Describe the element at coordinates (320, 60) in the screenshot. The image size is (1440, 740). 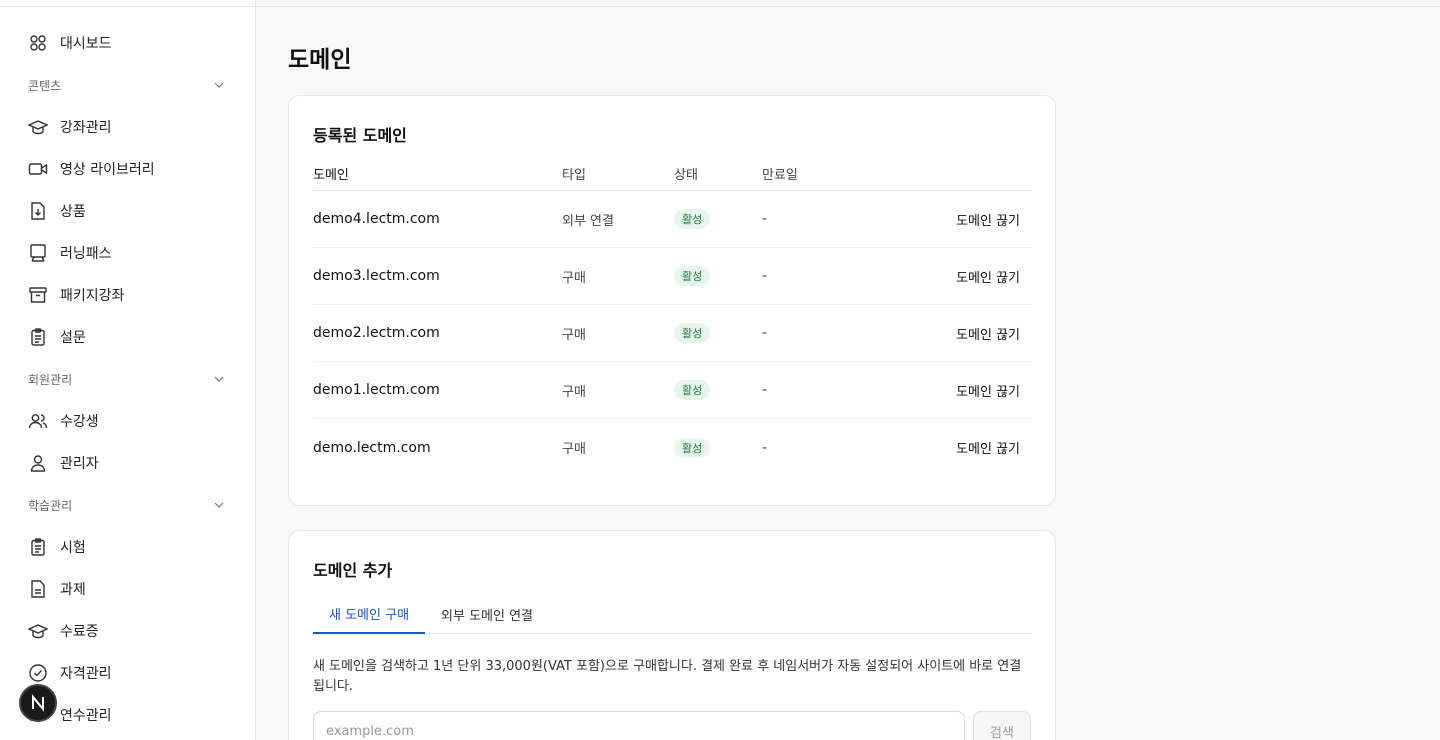
I see `page-title: 도메인` at that location.